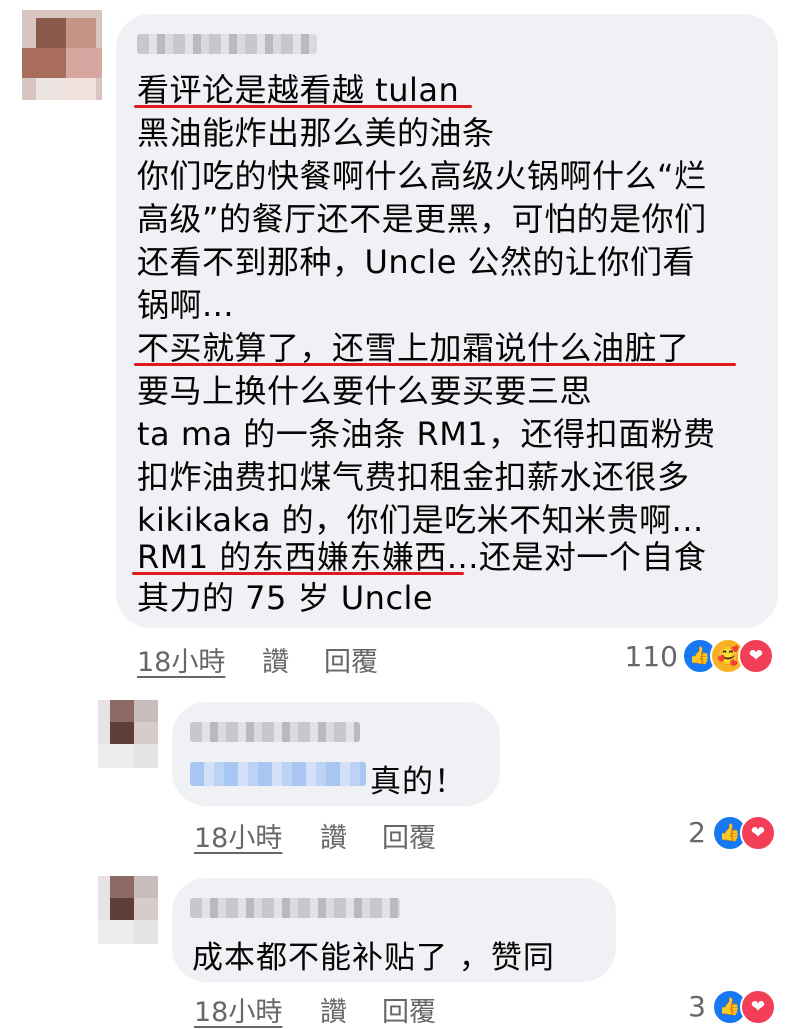 This screenshot has width=800, height=1029. What do you see at coordinates (316, 133) in the screenshot?
I see `comment-line: 黑油能炸出那么美的油条` at bounding box center [316, 133].